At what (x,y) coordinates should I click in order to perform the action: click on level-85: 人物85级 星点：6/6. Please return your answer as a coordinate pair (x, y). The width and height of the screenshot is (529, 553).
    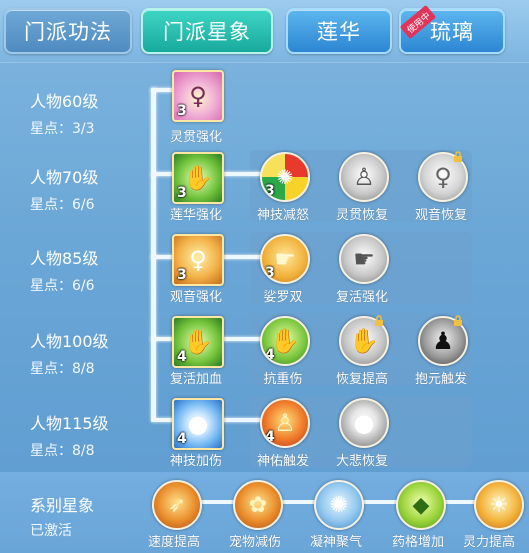
    Looking at the image, I should click on (64, 270).